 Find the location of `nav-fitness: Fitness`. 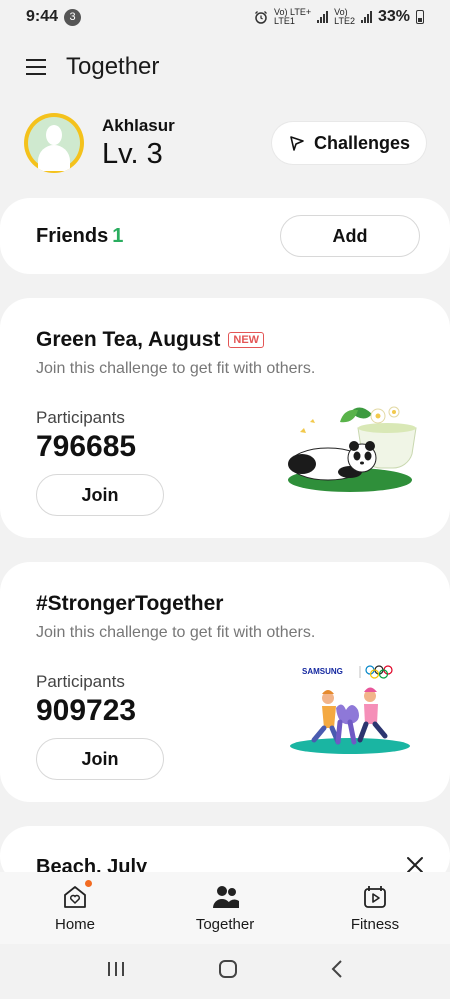

nav-fitness: Fitness is located at coordinates (375, 908).